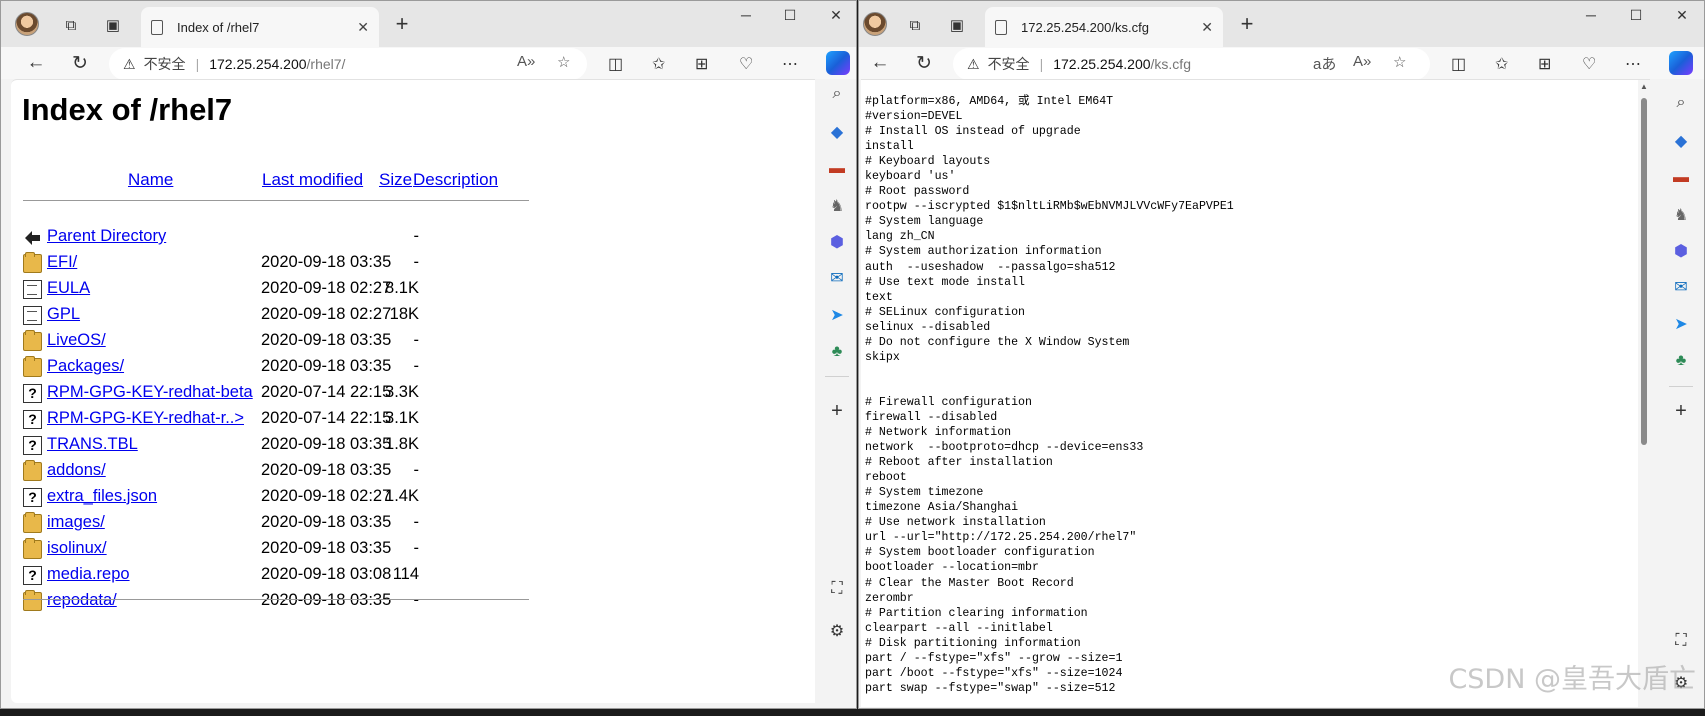 The height and width of the screenshot is (716, 1705). I want to click on file-link: LiveOS/, so click(76, 340).